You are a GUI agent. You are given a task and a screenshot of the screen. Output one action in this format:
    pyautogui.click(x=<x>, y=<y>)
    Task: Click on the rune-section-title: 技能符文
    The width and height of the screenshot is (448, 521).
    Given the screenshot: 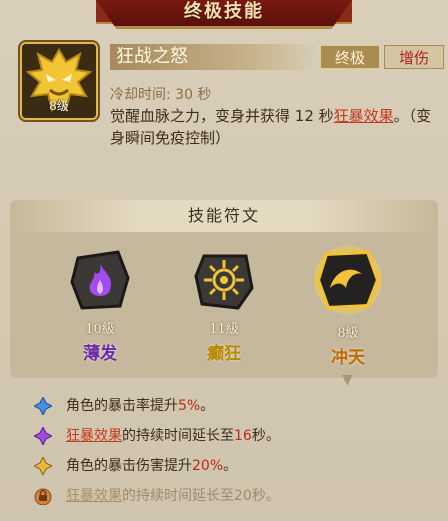 What is the action you would take?
    pyautogui.click(x=224, y=216)
    